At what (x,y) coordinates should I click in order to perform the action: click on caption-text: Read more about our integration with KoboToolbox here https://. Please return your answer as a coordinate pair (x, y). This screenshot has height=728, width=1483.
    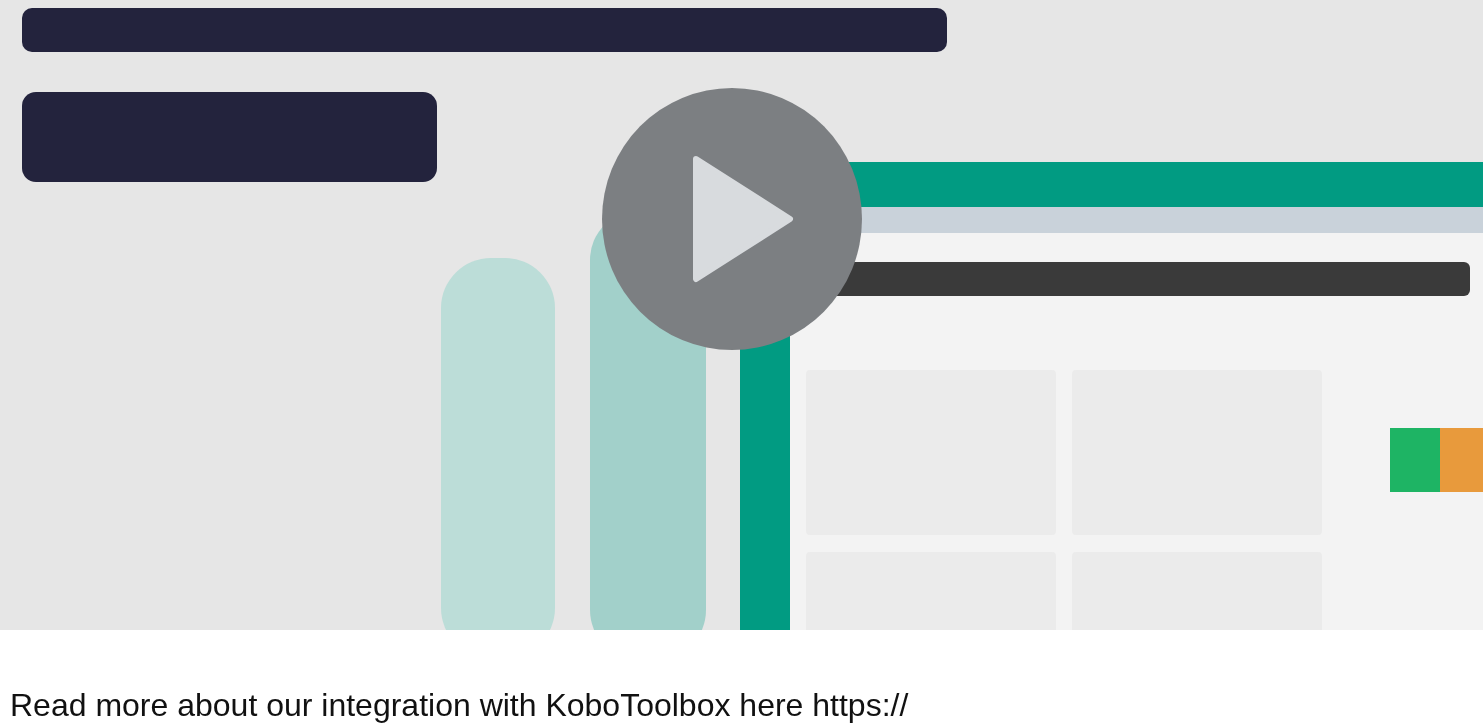
    Looking at the image, I should click on (460, 705).